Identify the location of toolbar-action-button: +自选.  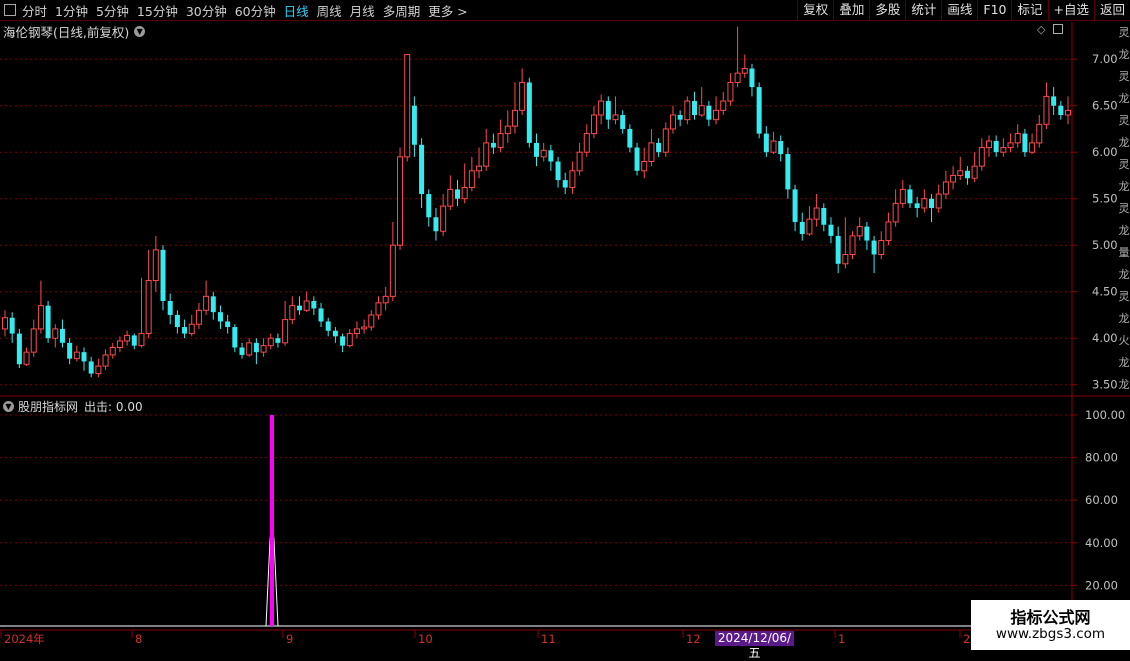
(1070, 10).